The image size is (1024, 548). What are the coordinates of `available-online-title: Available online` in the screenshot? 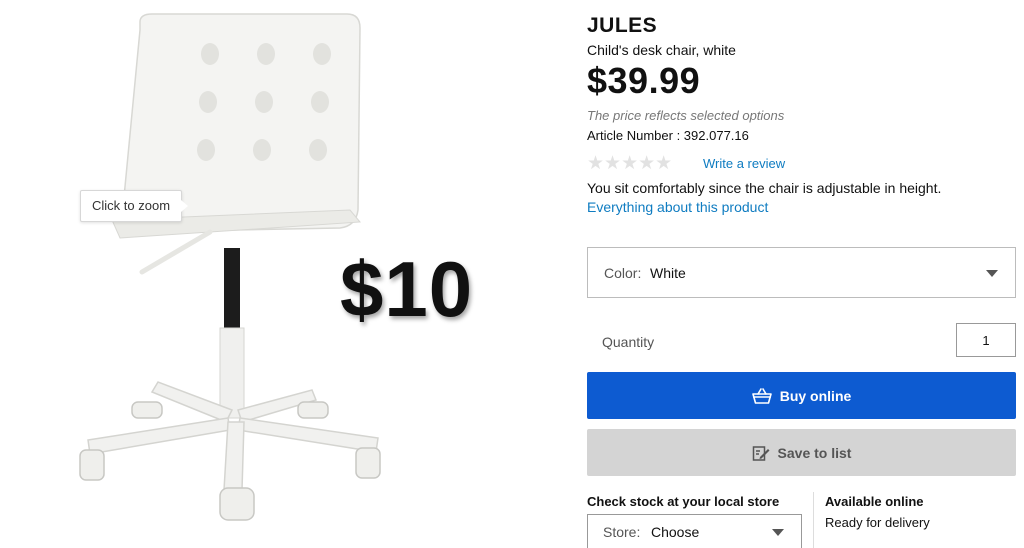 It's located at (874, 501).